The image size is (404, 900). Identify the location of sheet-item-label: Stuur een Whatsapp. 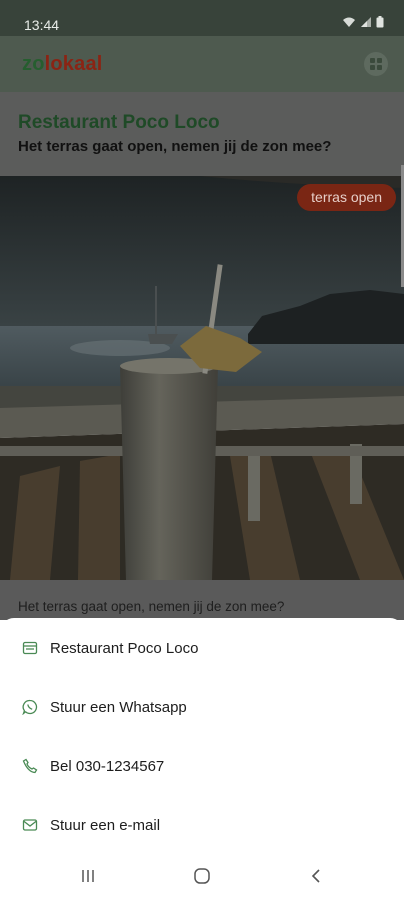
(118, 707).